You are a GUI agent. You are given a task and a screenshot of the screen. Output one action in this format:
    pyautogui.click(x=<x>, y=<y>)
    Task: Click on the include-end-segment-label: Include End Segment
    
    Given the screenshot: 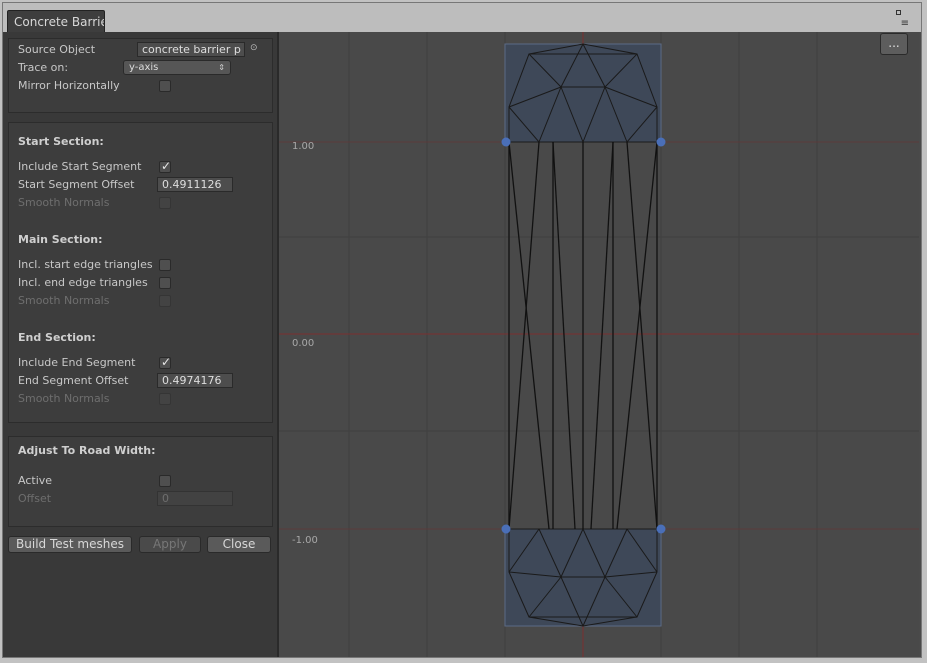 What is the action you would take?
    pyautogui.click(x=77, y=362)
    